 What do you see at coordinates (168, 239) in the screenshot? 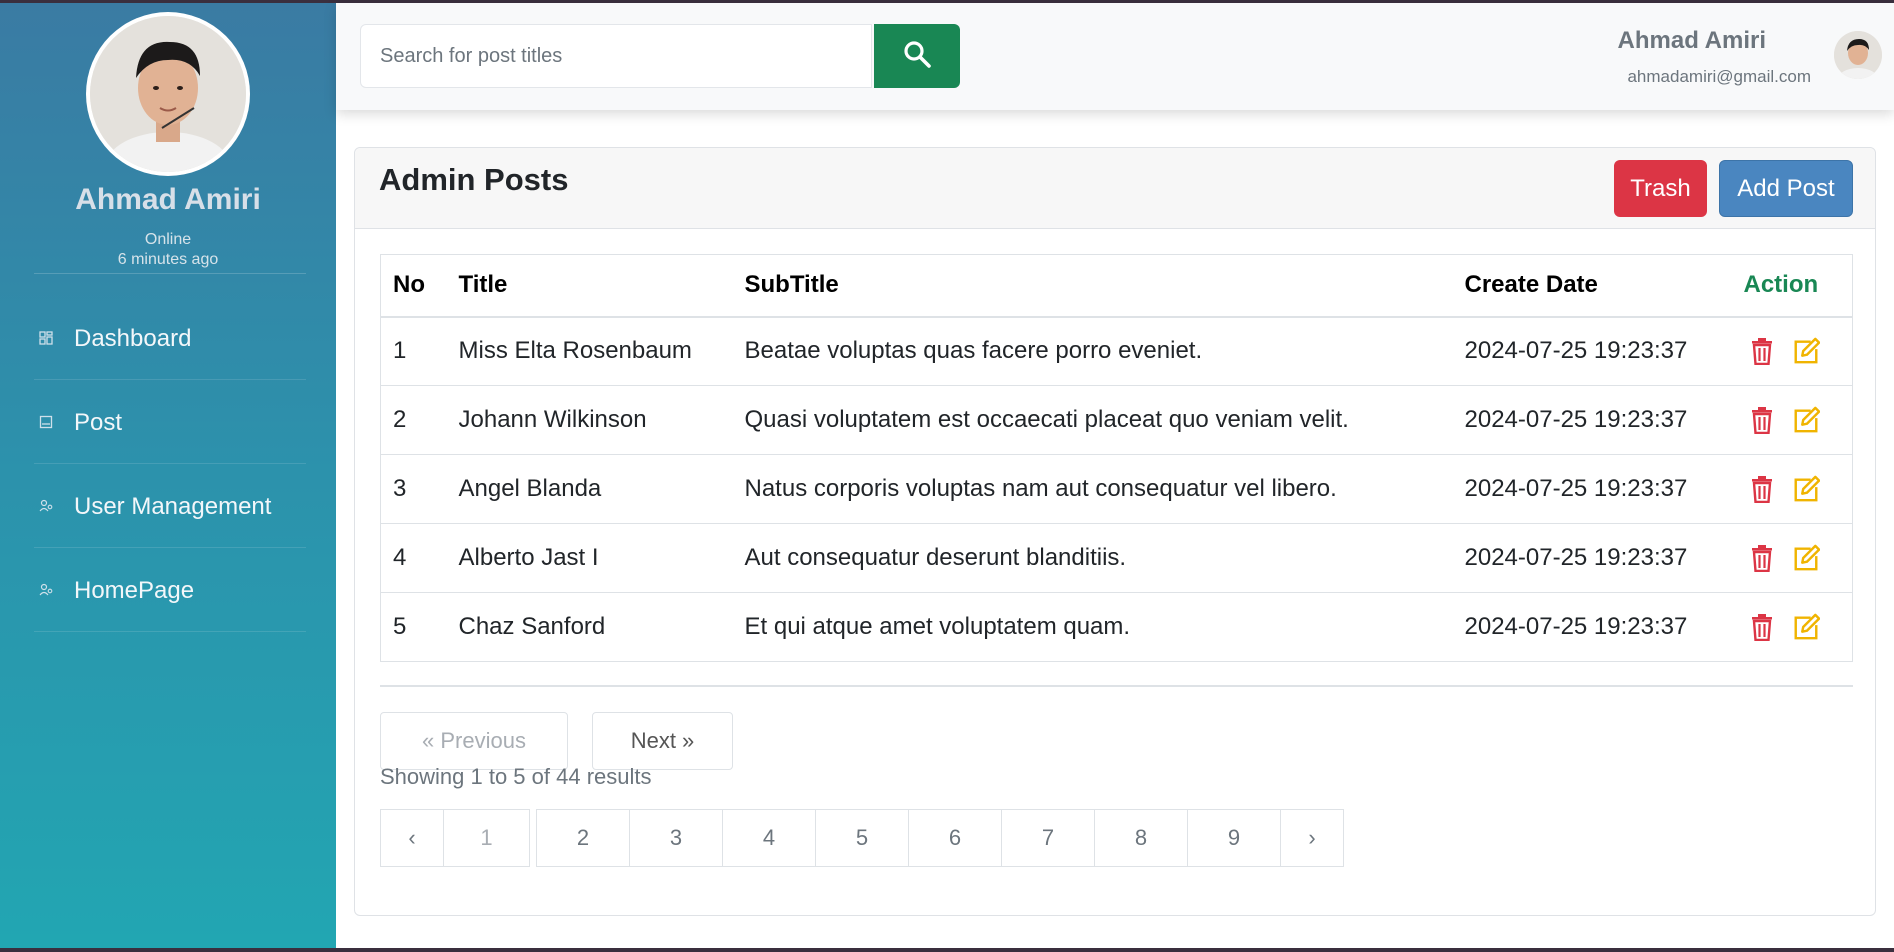
I see `online-status: Online` at bounding box center [168, 239].